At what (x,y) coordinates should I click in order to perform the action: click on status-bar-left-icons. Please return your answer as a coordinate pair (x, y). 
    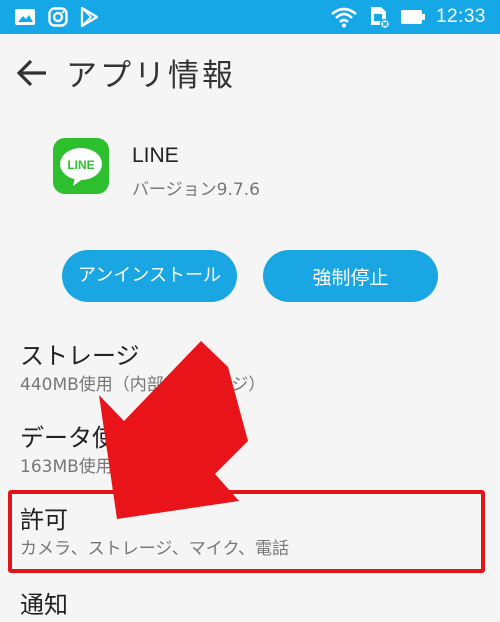
    Looking at the image, I should click on (56, 17).